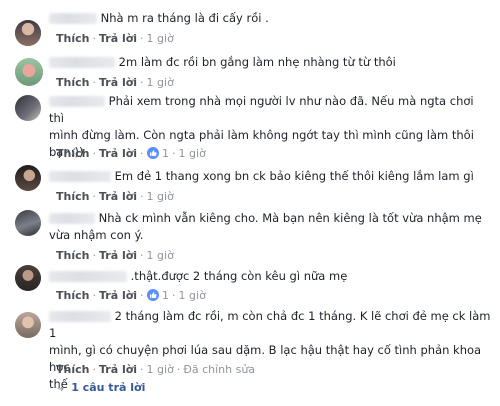  What do you see at coordinates (219, 369) in the screenshot?
I see `edited-label: Đã chỉnh sửa` at bounding box center [219, 369].